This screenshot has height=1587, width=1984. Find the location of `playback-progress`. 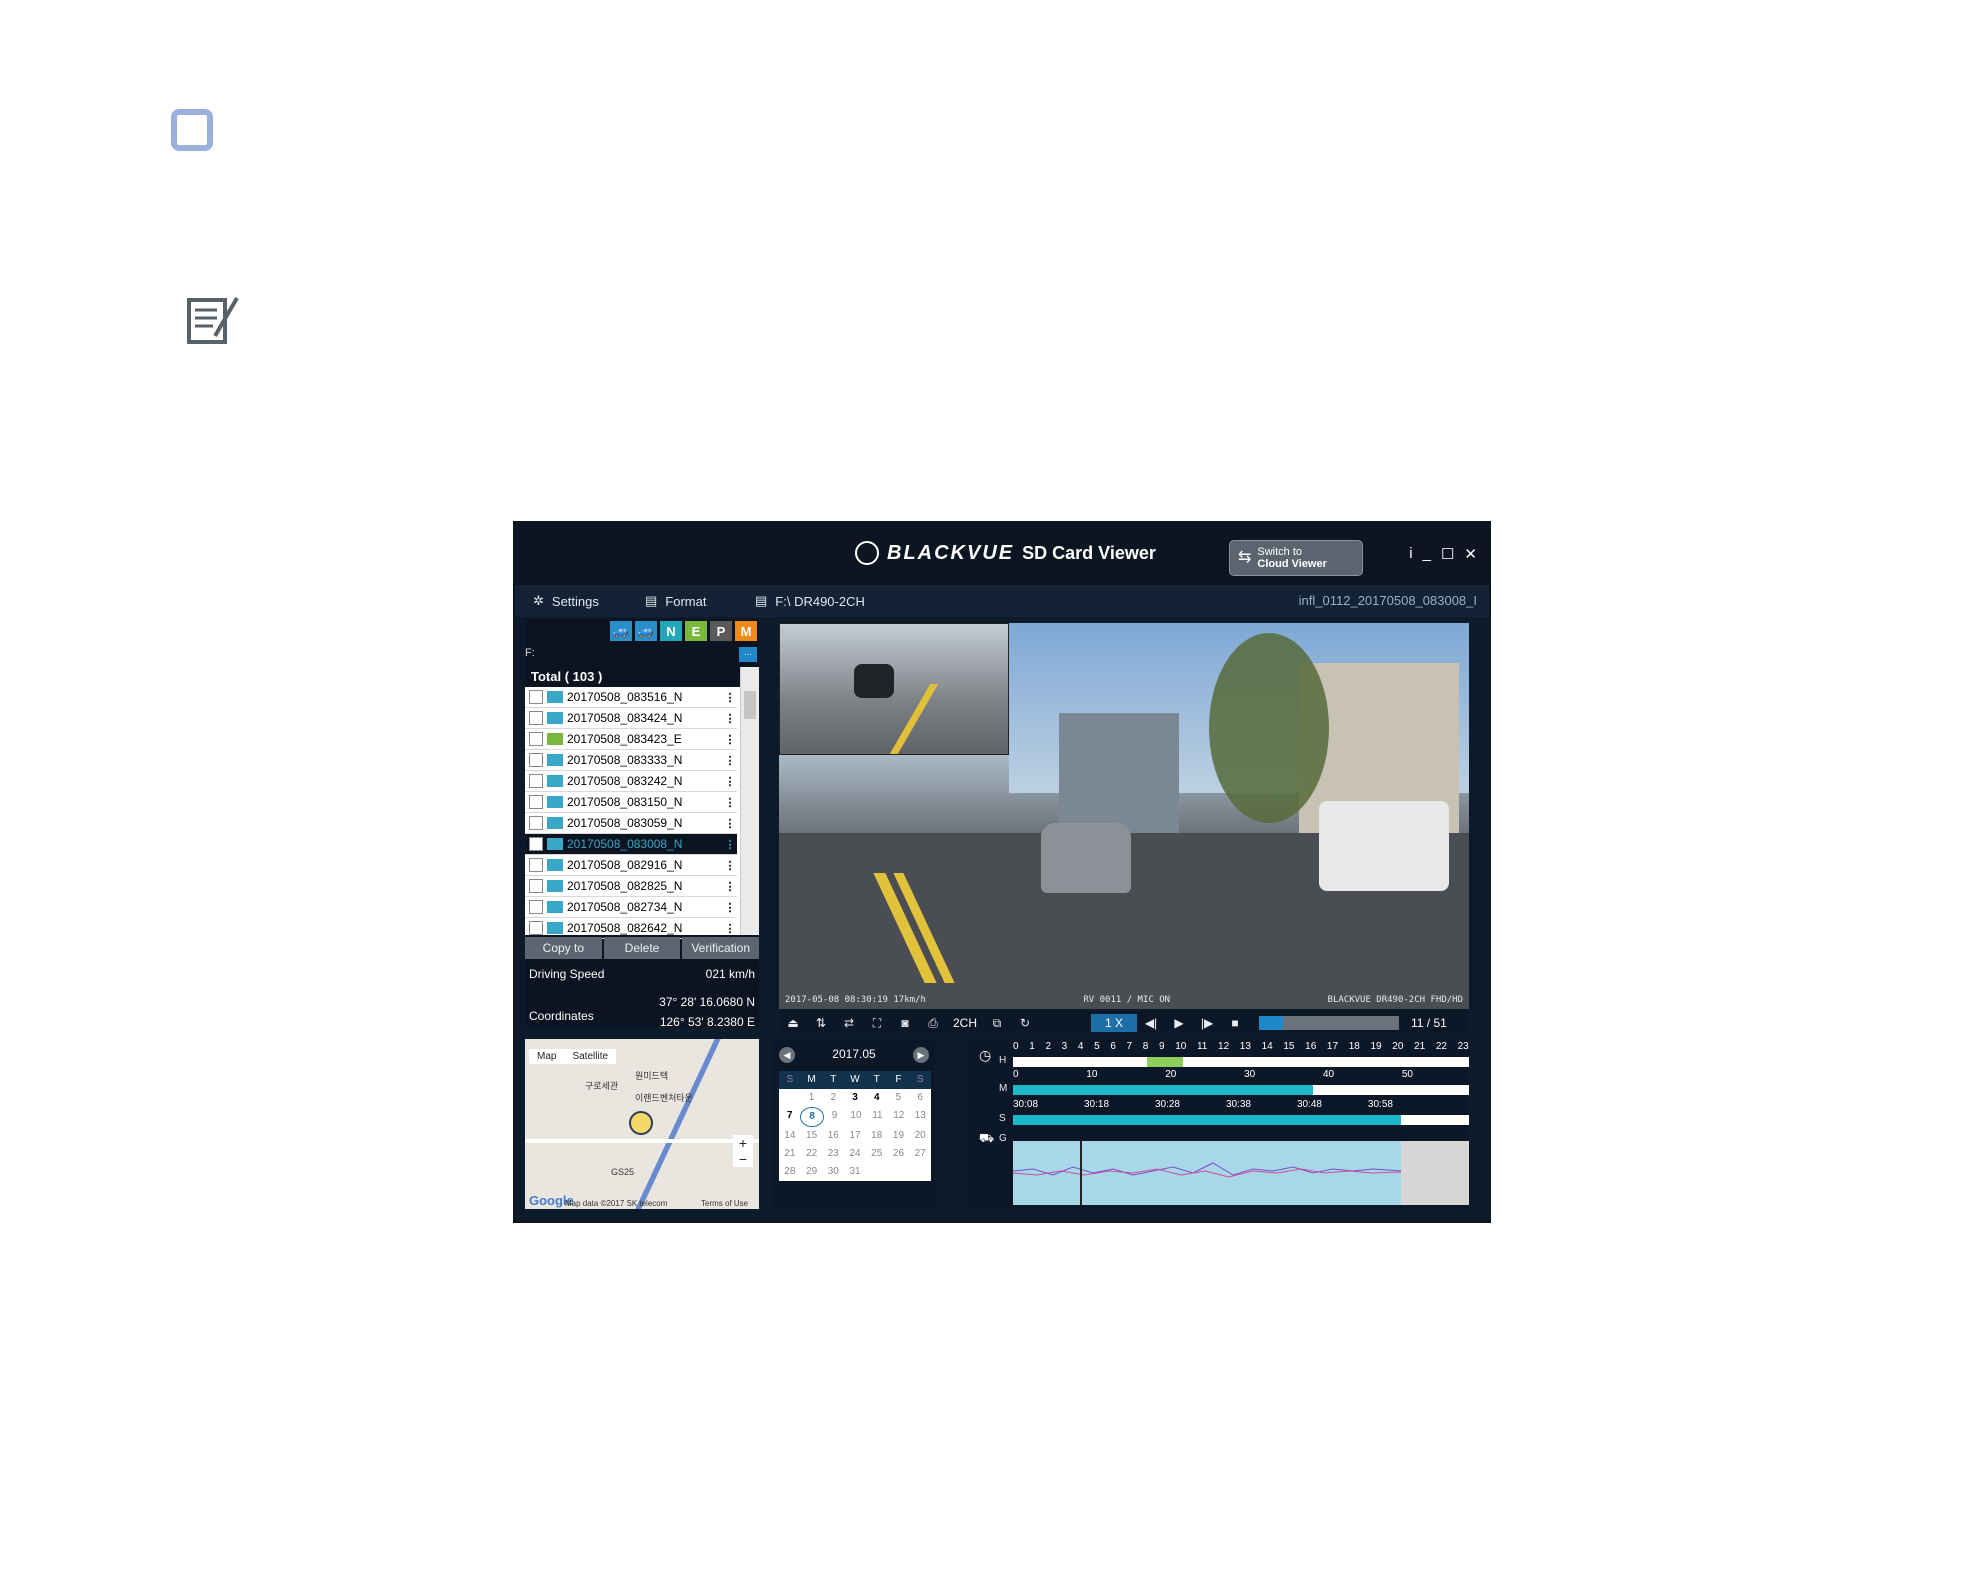

playback-progress is located at coordinates (1329, 1023).